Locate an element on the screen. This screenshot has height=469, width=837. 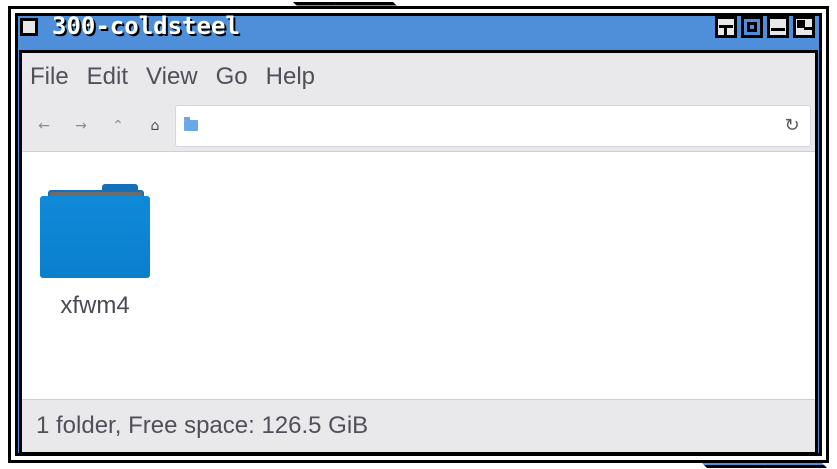
window-title: 300-coldsteel is located at coordinates (146, 26).